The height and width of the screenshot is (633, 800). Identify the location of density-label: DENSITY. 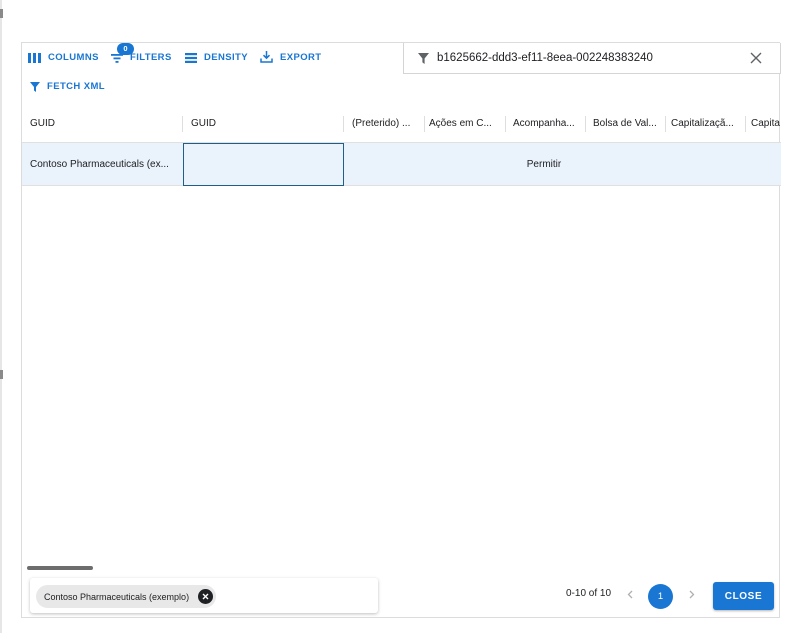
(226, 57).